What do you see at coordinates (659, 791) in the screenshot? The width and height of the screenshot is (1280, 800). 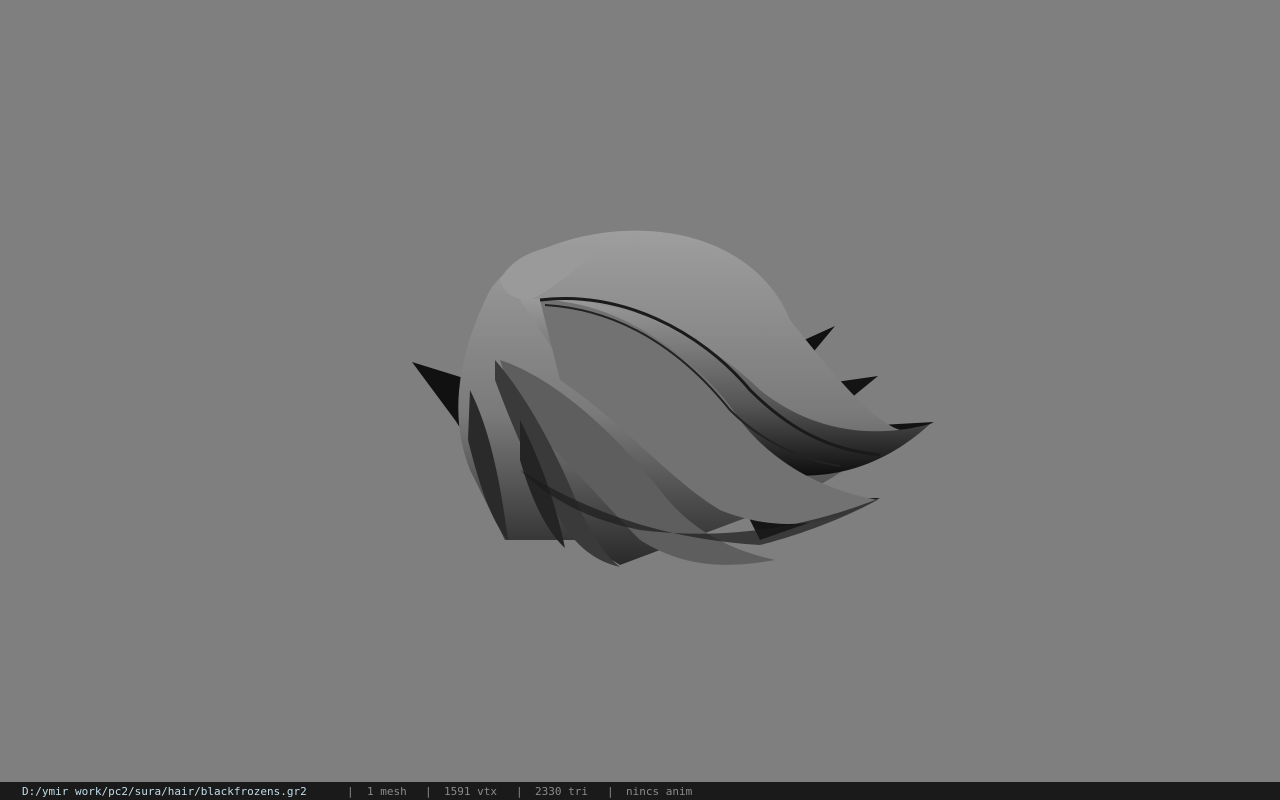 I see `anim-status: nincs anim` at bounding box center [659, 791].